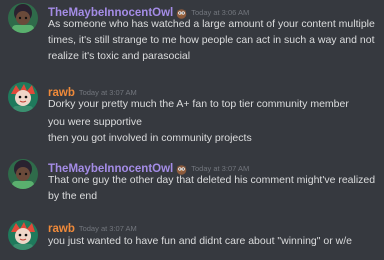 The height and width of the screenshot is (260, 384). What do you see at coordinates (119, 56) in the screenshot?
I see `message-line: realize it's toxic and parasocial` at bounding box center [119, 56].